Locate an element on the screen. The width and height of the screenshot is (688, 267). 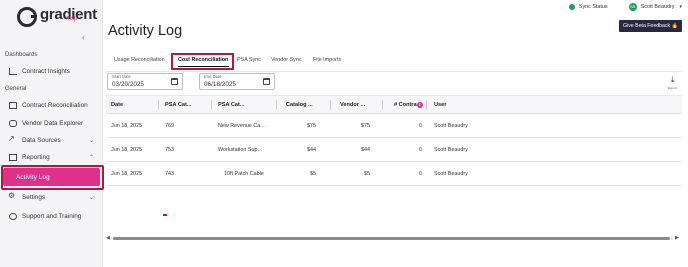
sidebar-item-label: Vendor Data Explorer is located at coordinates (53, 123).